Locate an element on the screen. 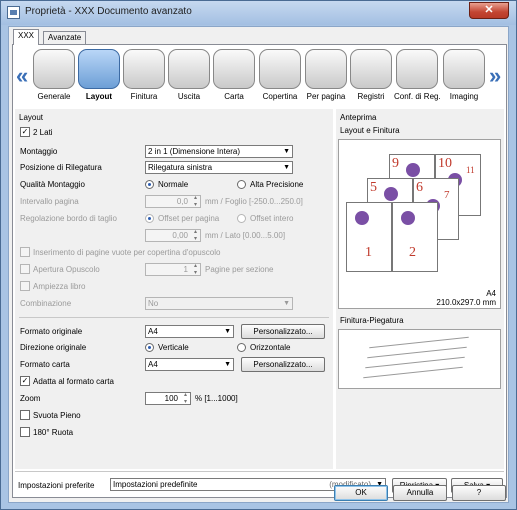  formato-originale-label: Formato originale is located at coordinates (51, 331).